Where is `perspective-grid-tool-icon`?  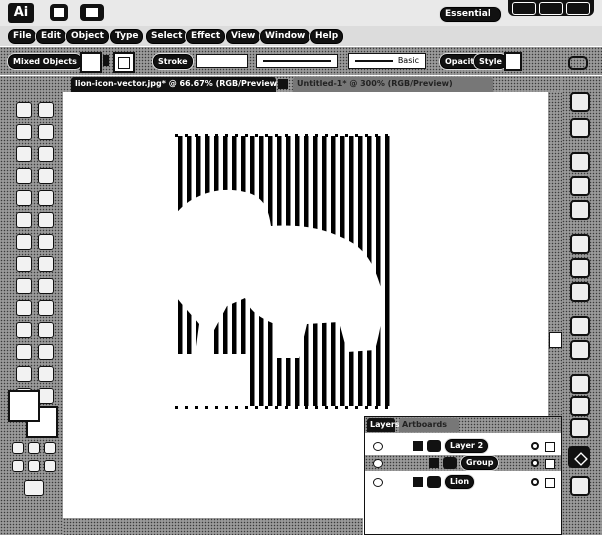
perspective-grid-tool-icon is located at coordinates (46, 286).